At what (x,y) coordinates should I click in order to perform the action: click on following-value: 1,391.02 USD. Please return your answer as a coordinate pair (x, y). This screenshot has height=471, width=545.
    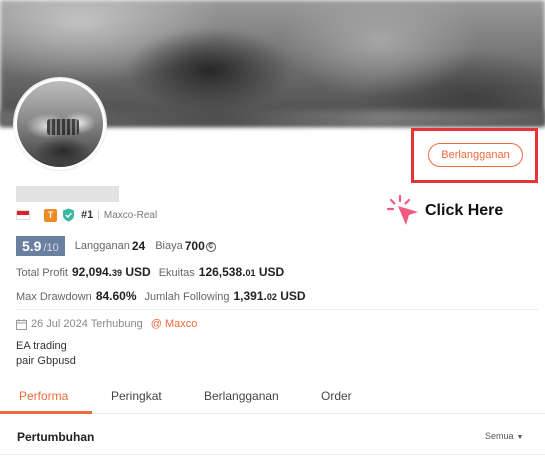
    Looking at the image, I should click on (269, 296).